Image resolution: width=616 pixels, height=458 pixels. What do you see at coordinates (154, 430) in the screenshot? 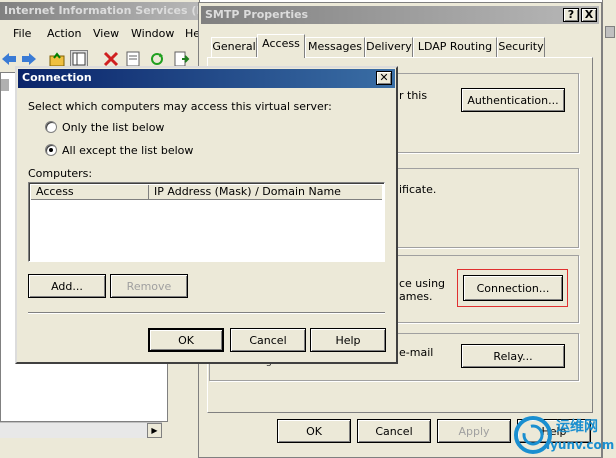
I see `scroll-right-arrow-icon: ▶` at bounding box center [154, 430].